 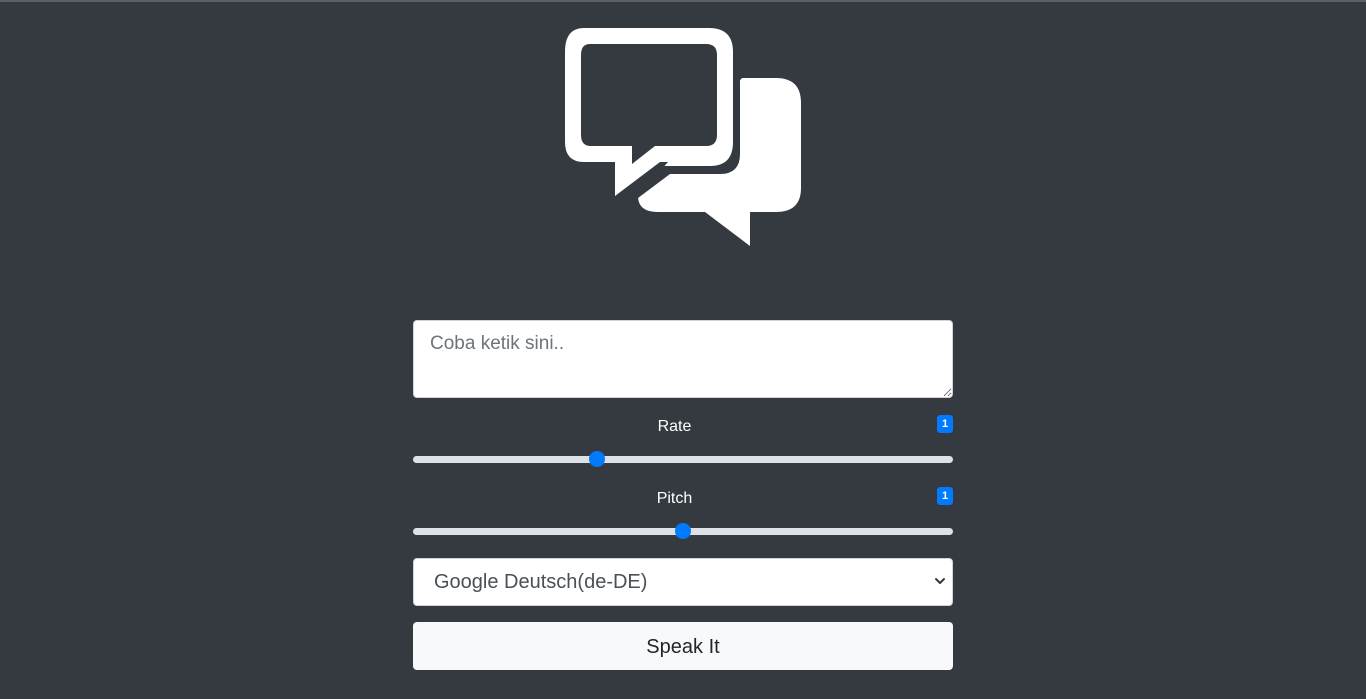 I want to click on rate-slider-track, so click(x=683, y=459).